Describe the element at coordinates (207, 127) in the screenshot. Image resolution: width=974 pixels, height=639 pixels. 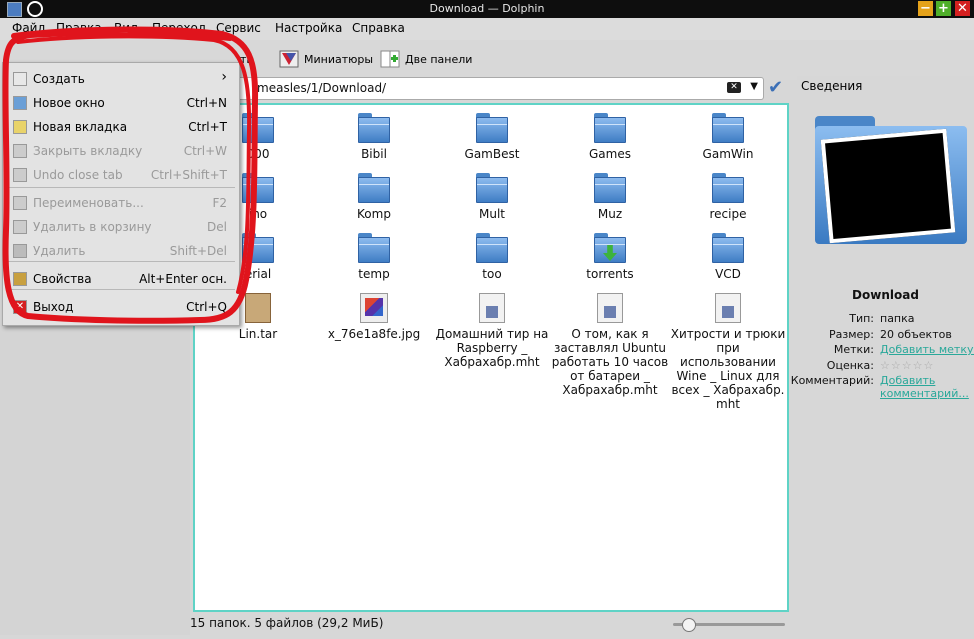
I see `file-menu-shortcut: Ctrl+T` at that location.